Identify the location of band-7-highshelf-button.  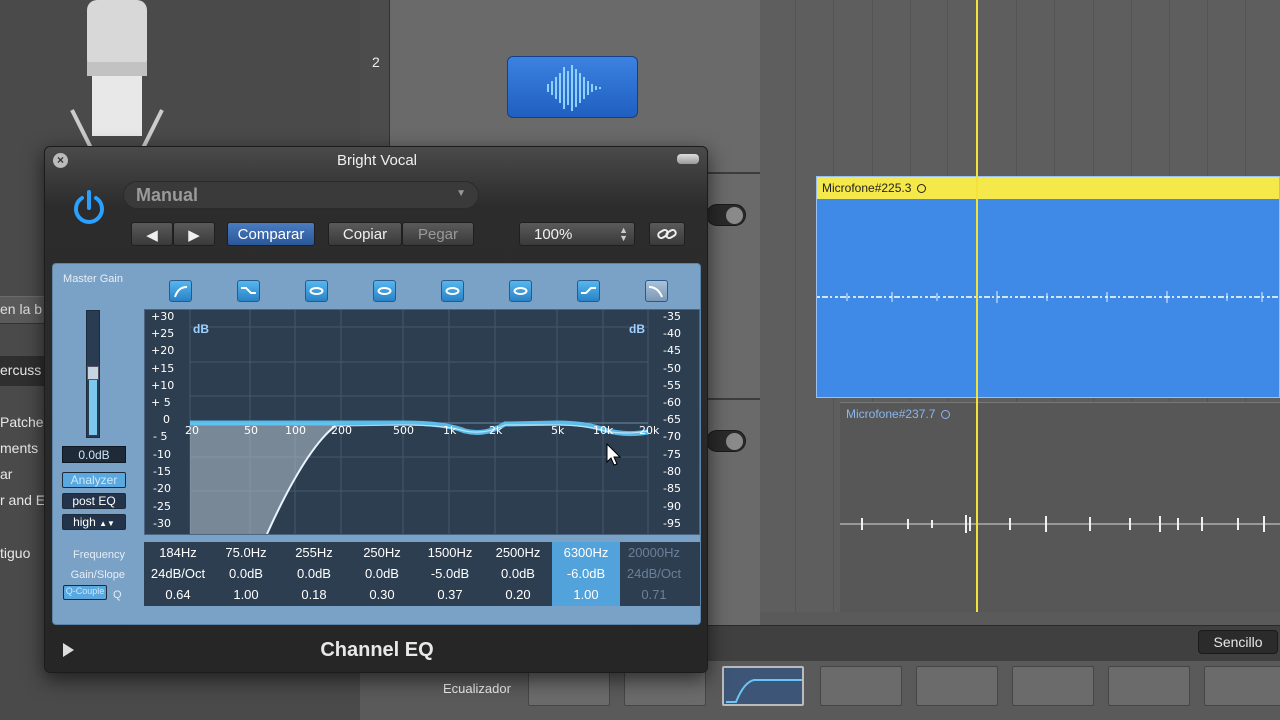
(588, 291).